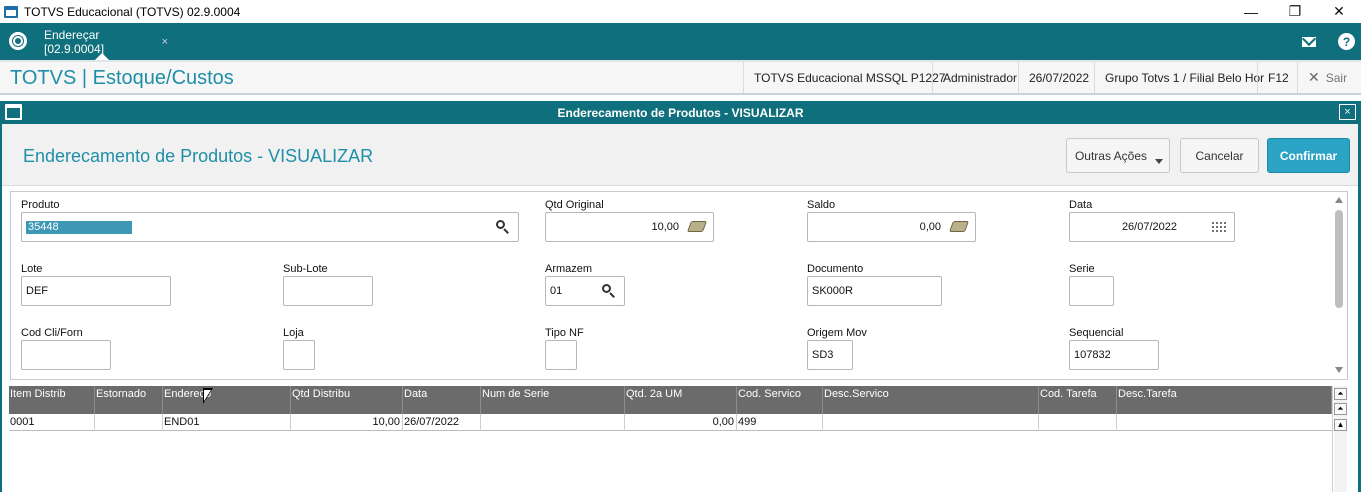 Image resolution: width=1361 pixels, height=492 pixels. Describe the element at coordinates (574, 205) in the screenshot. I see `qtd-original-label: Qtd Original` at that location.